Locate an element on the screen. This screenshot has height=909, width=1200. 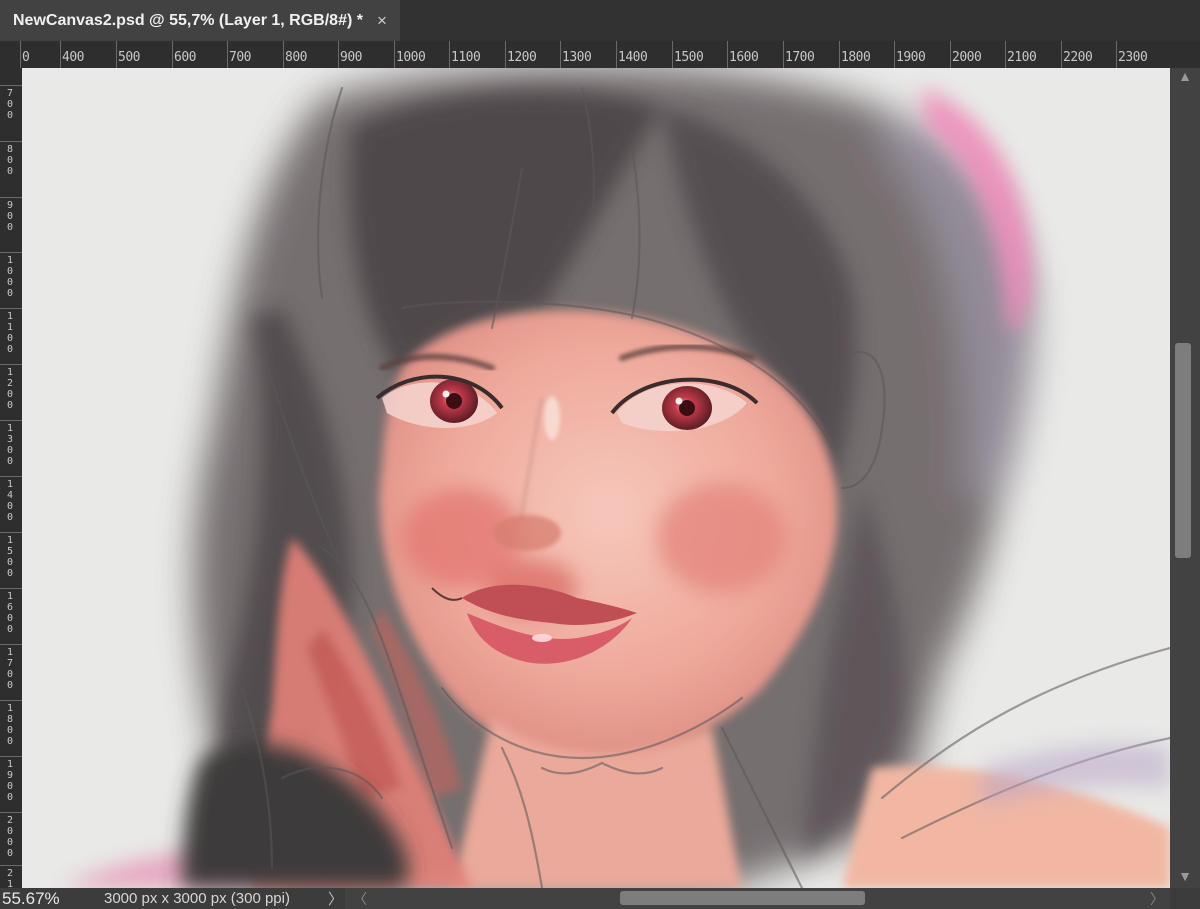
ruler-left-label: 1 0 0 0 is located at coordinates (10, 277).